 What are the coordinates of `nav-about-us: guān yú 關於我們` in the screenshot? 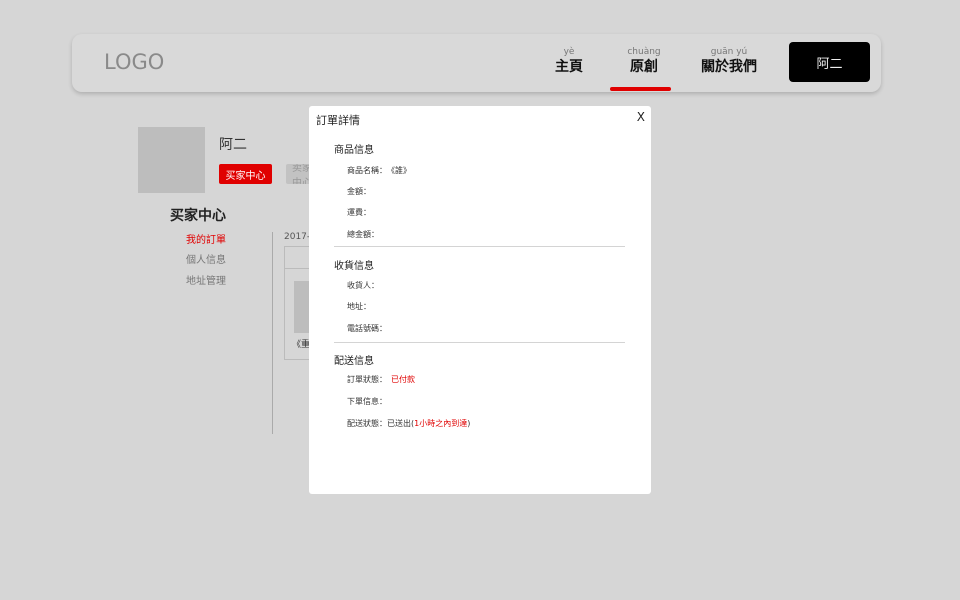 It's located at (729, 61).